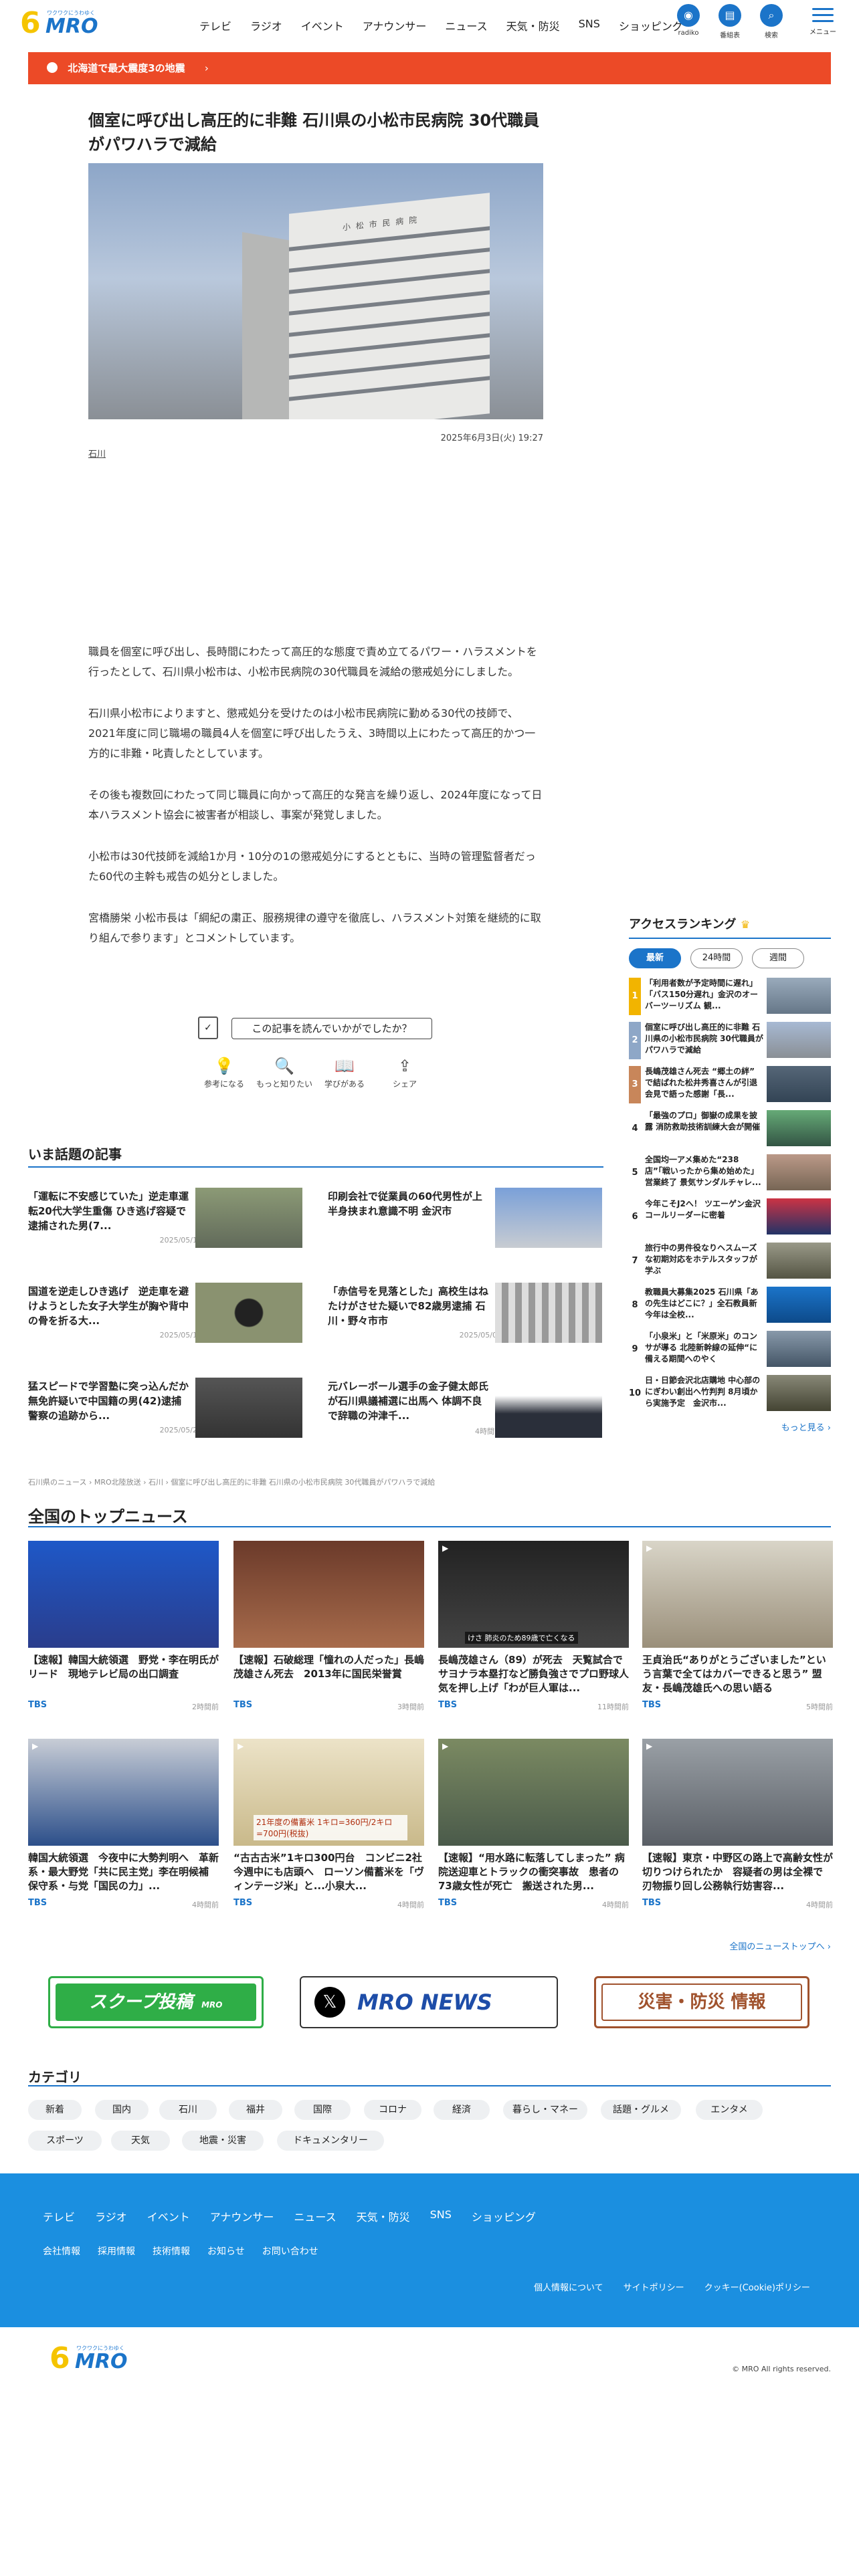  What do you see at coordinates (168, 2216) in the screenshot?
I see `footer-nav-link: イベント` at bounding box center [168, 2216].